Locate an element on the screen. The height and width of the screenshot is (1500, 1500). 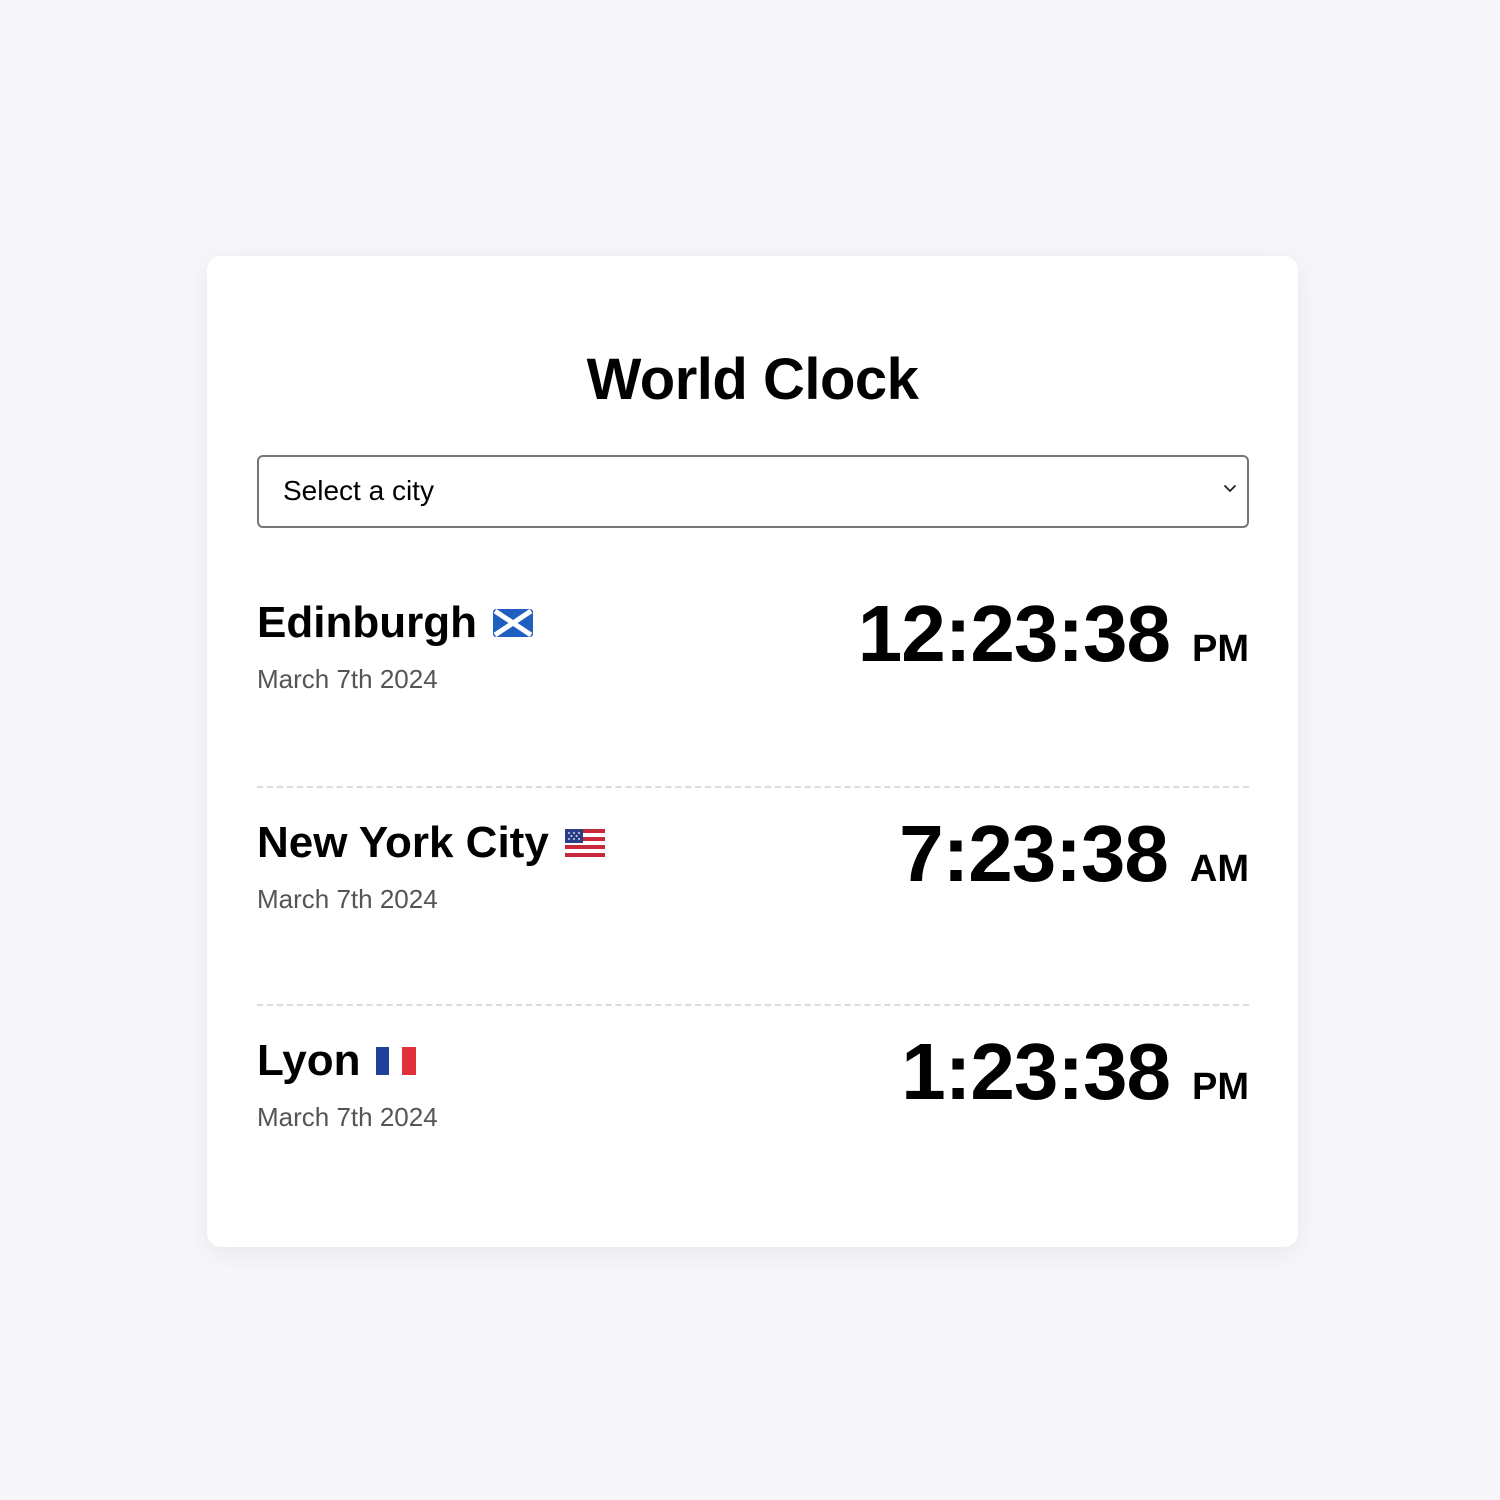
city-name: New York City is located at coordinates (431, 843).